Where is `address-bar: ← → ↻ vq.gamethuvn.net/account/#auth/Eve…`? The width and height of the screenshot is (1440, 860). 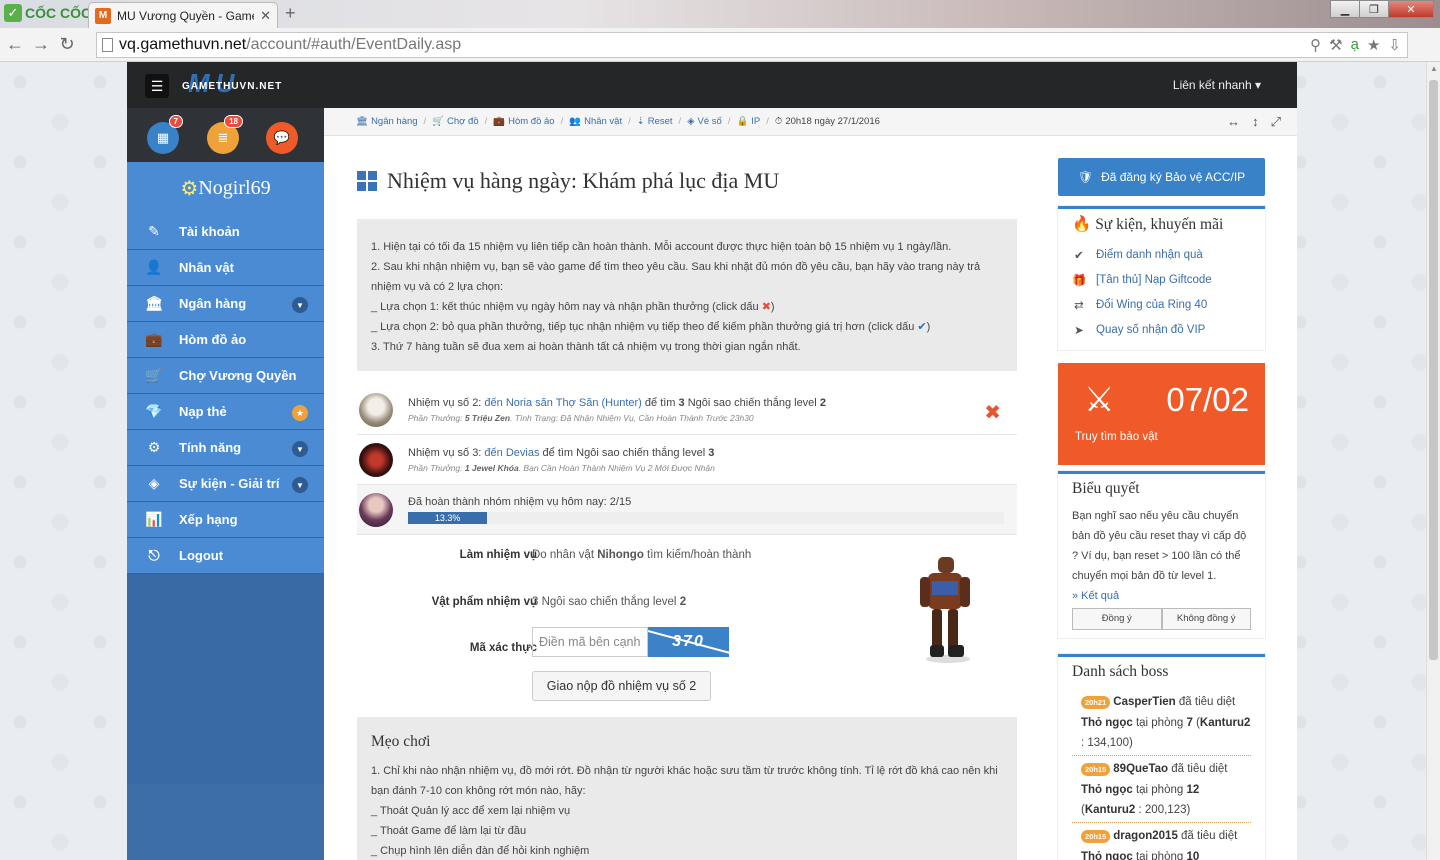 address-bar: ← → ↻ vq.gamethuvn.net/account/#auth/Eve… is located at coordinates (720, 55).